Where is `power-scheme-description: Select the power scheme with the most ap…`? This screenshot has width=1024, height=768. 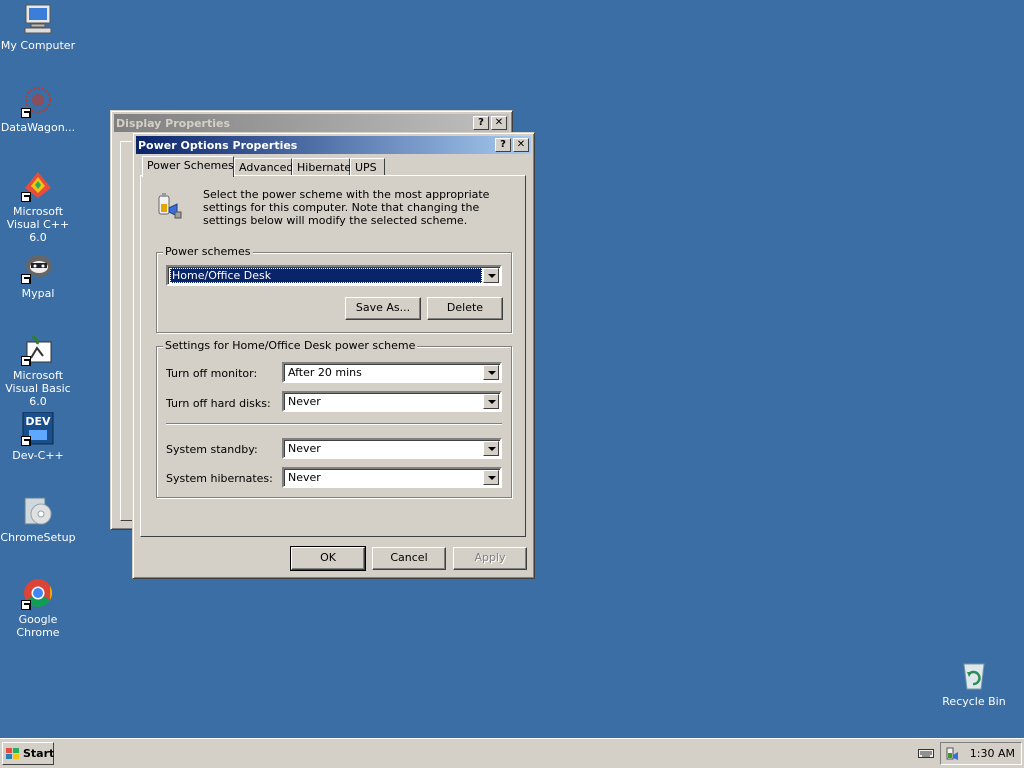 power-scheme-description: Select the power scheme with the most ap… is located at coordinates (346, 207).